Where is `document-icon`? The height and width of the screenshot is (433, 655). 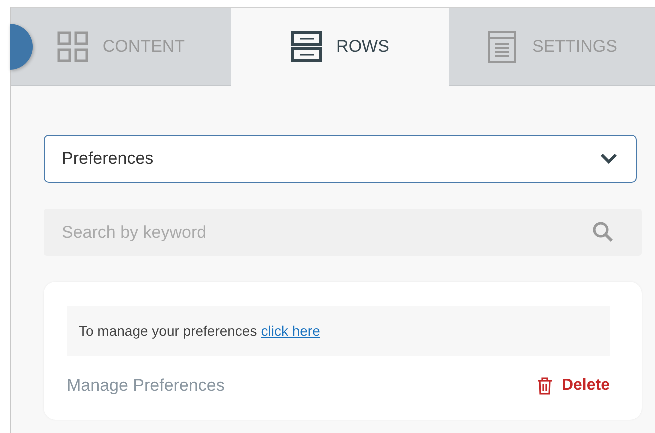 document-icon is located at coordinates (502, 46).